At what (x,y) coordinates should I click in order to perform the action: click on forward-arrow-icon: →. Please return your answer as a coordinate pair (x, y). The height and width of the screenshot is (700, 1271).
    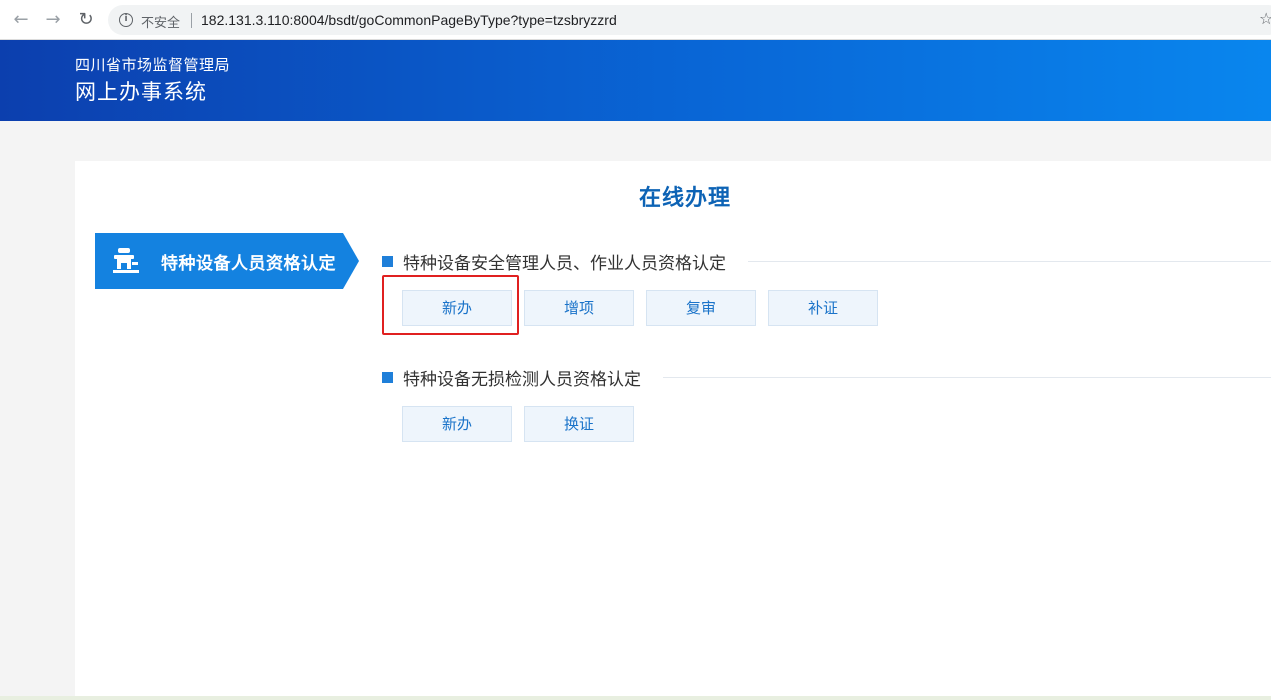
    Looking at the image, I should click on (53, 20).